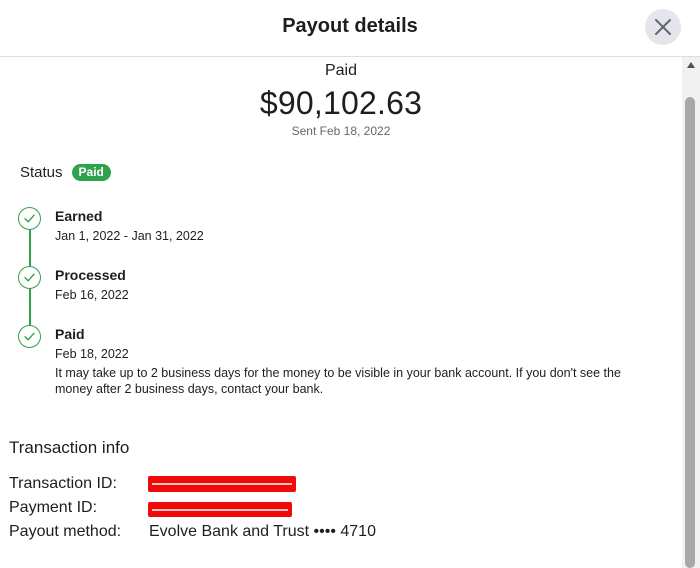 The width and height of the screenshot is (700, 568). Describe the element at coordinates (262, 531) in the screenshot. I see `payout-method-value: Evolve Bank and Trust •••• 4710` at that location.